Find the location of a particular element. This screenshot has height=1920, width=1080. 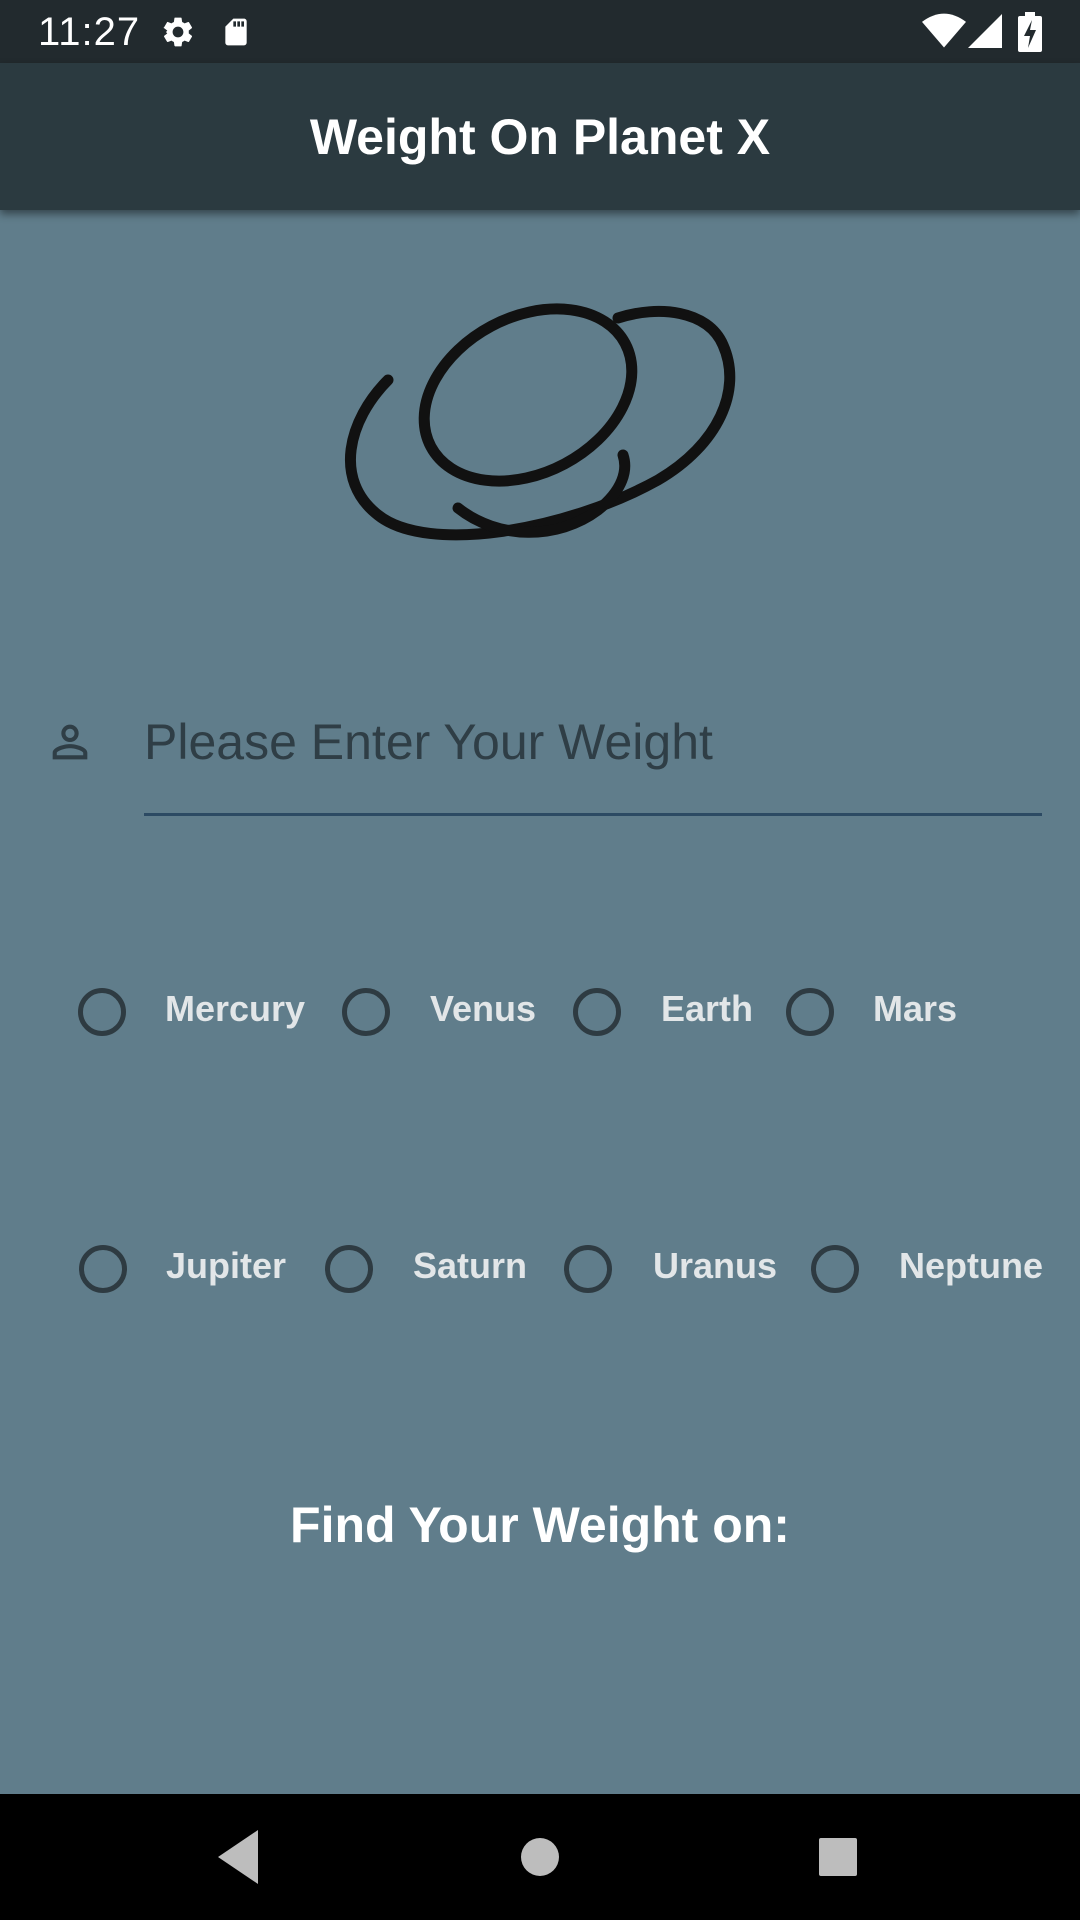

navigation-bar is located at coordinates (540, 1857).